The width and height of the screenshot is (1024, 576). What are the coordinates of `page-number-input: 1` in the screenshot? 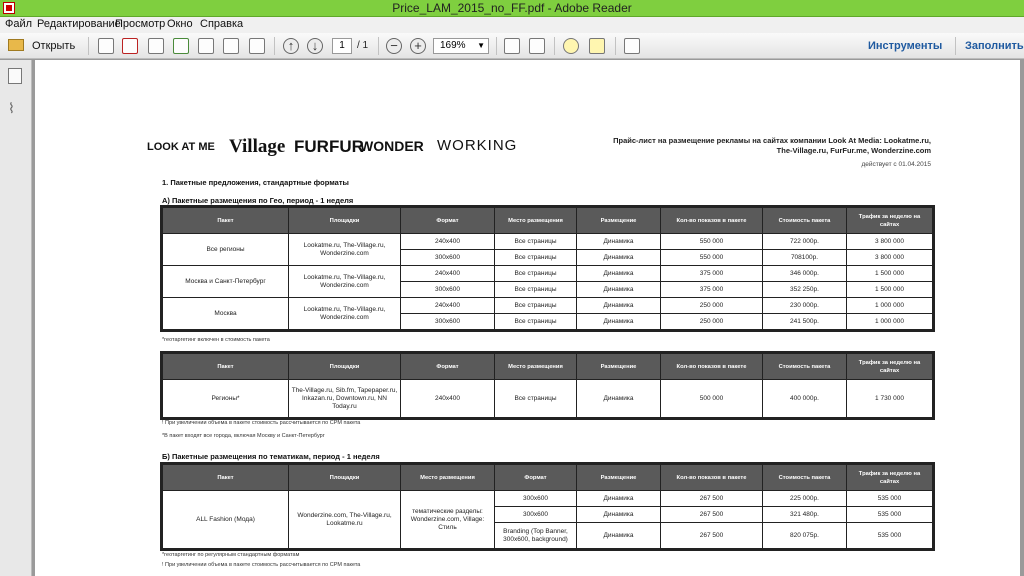 It's located at (342, 46).